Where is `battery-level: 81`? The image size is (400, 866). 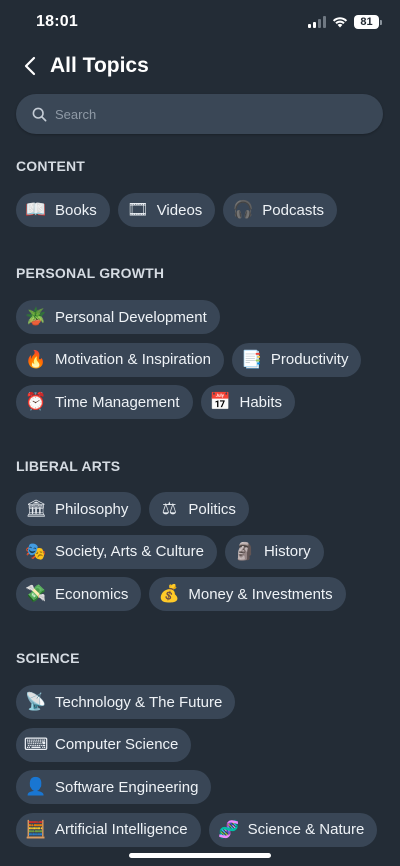 battery-level: 81 is located at coordinates (366, 22).